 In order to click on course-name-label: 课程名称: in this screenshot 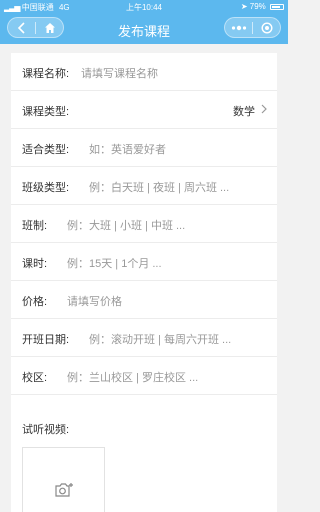, I will do `click(46, 74)`.